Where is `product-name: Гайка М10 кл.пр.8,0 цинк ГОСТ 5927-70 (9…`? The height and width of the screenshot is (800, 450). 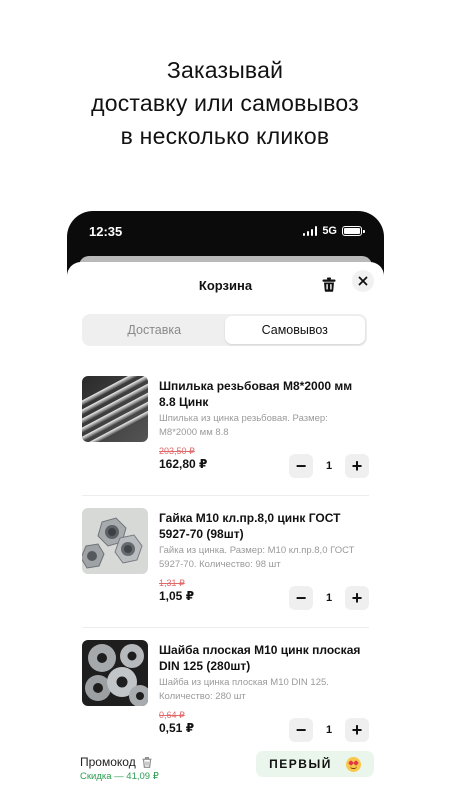 product-name: Гайка М10 кл.пр.8,0 цинк ГОСТ 5927-70 (9… is located at coordinates (263, 526).